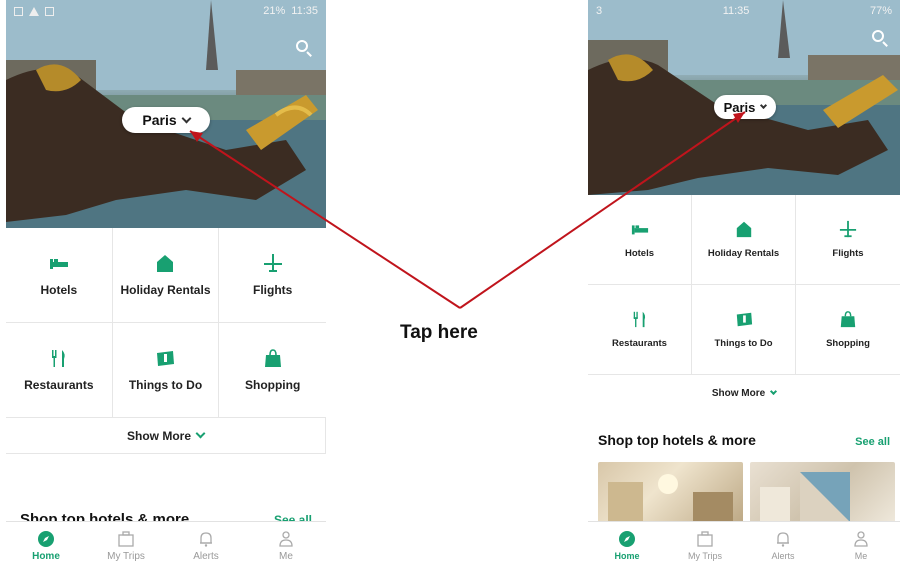  What do you see at coordinates (166, 11) in the screenshot?
I see `status-bar: 21% 11:35` at bounding box center [166, 11].